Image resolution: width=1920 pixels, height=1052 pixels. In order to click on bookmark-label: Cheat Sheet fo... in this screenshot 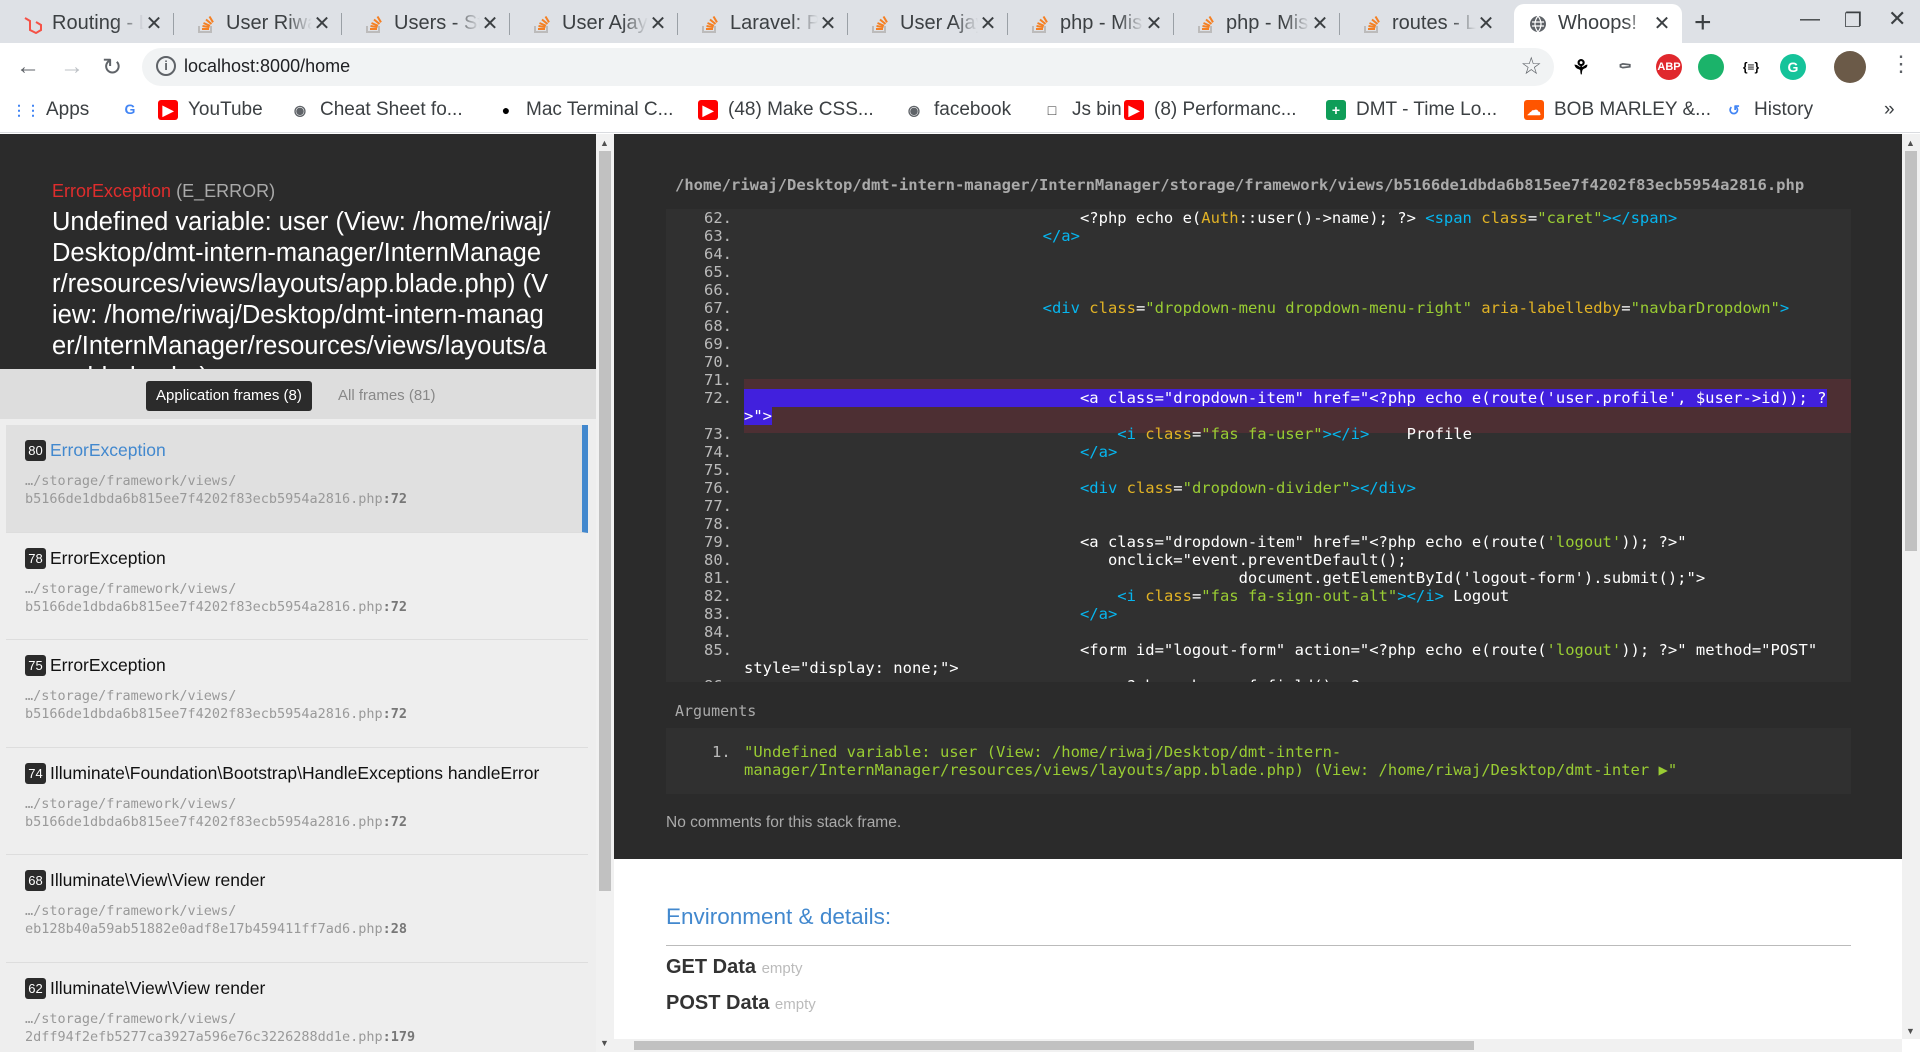, I will do `click(391, 110)`.